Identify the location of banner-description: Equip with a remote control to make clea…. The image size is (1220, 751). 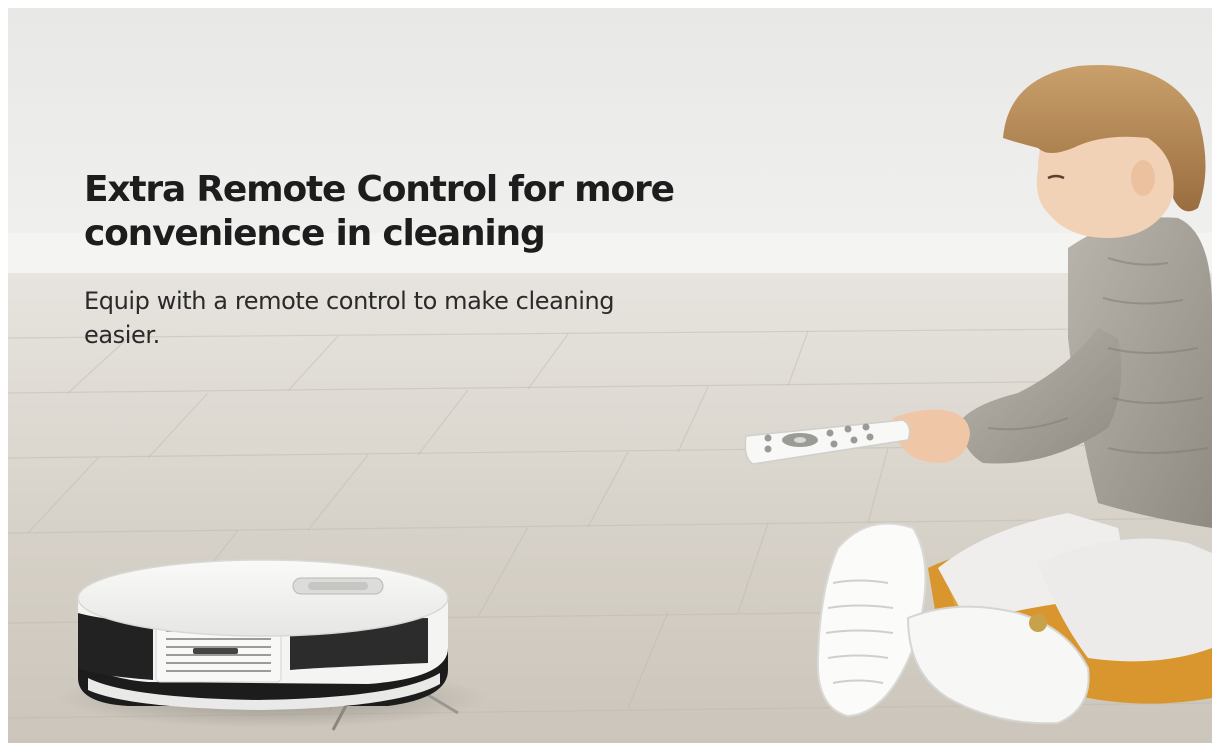
(349, 318).